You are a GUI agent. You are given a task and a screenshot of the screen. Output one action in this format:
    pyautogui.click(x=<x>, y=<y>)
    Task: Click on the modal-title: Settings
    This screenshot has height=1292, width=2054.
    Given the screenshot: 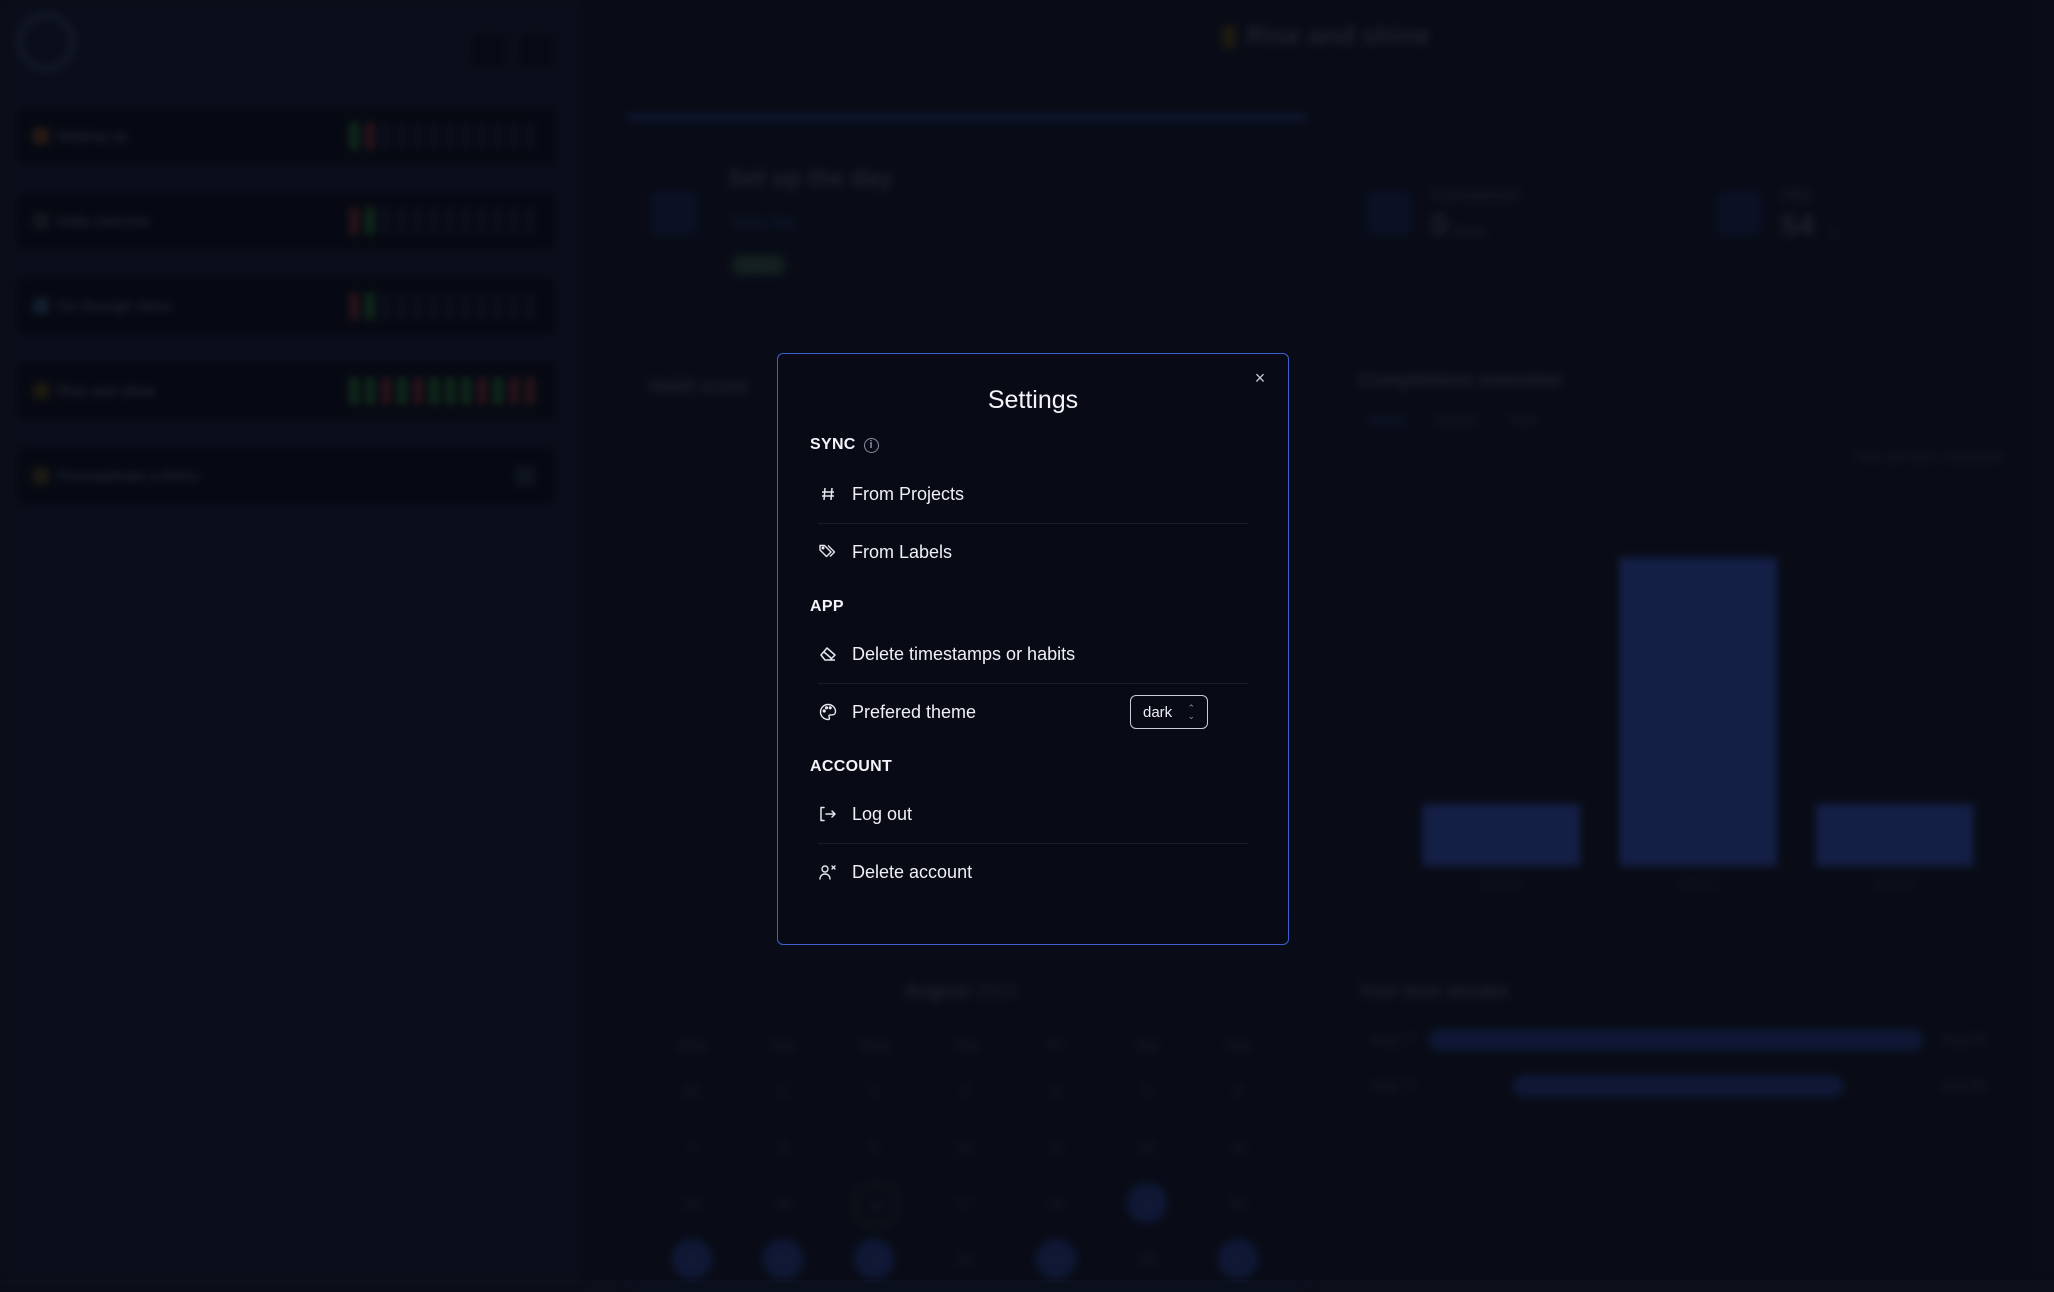 What is the action you would take?
    pyautogui.click(x=1033, y=400)
    